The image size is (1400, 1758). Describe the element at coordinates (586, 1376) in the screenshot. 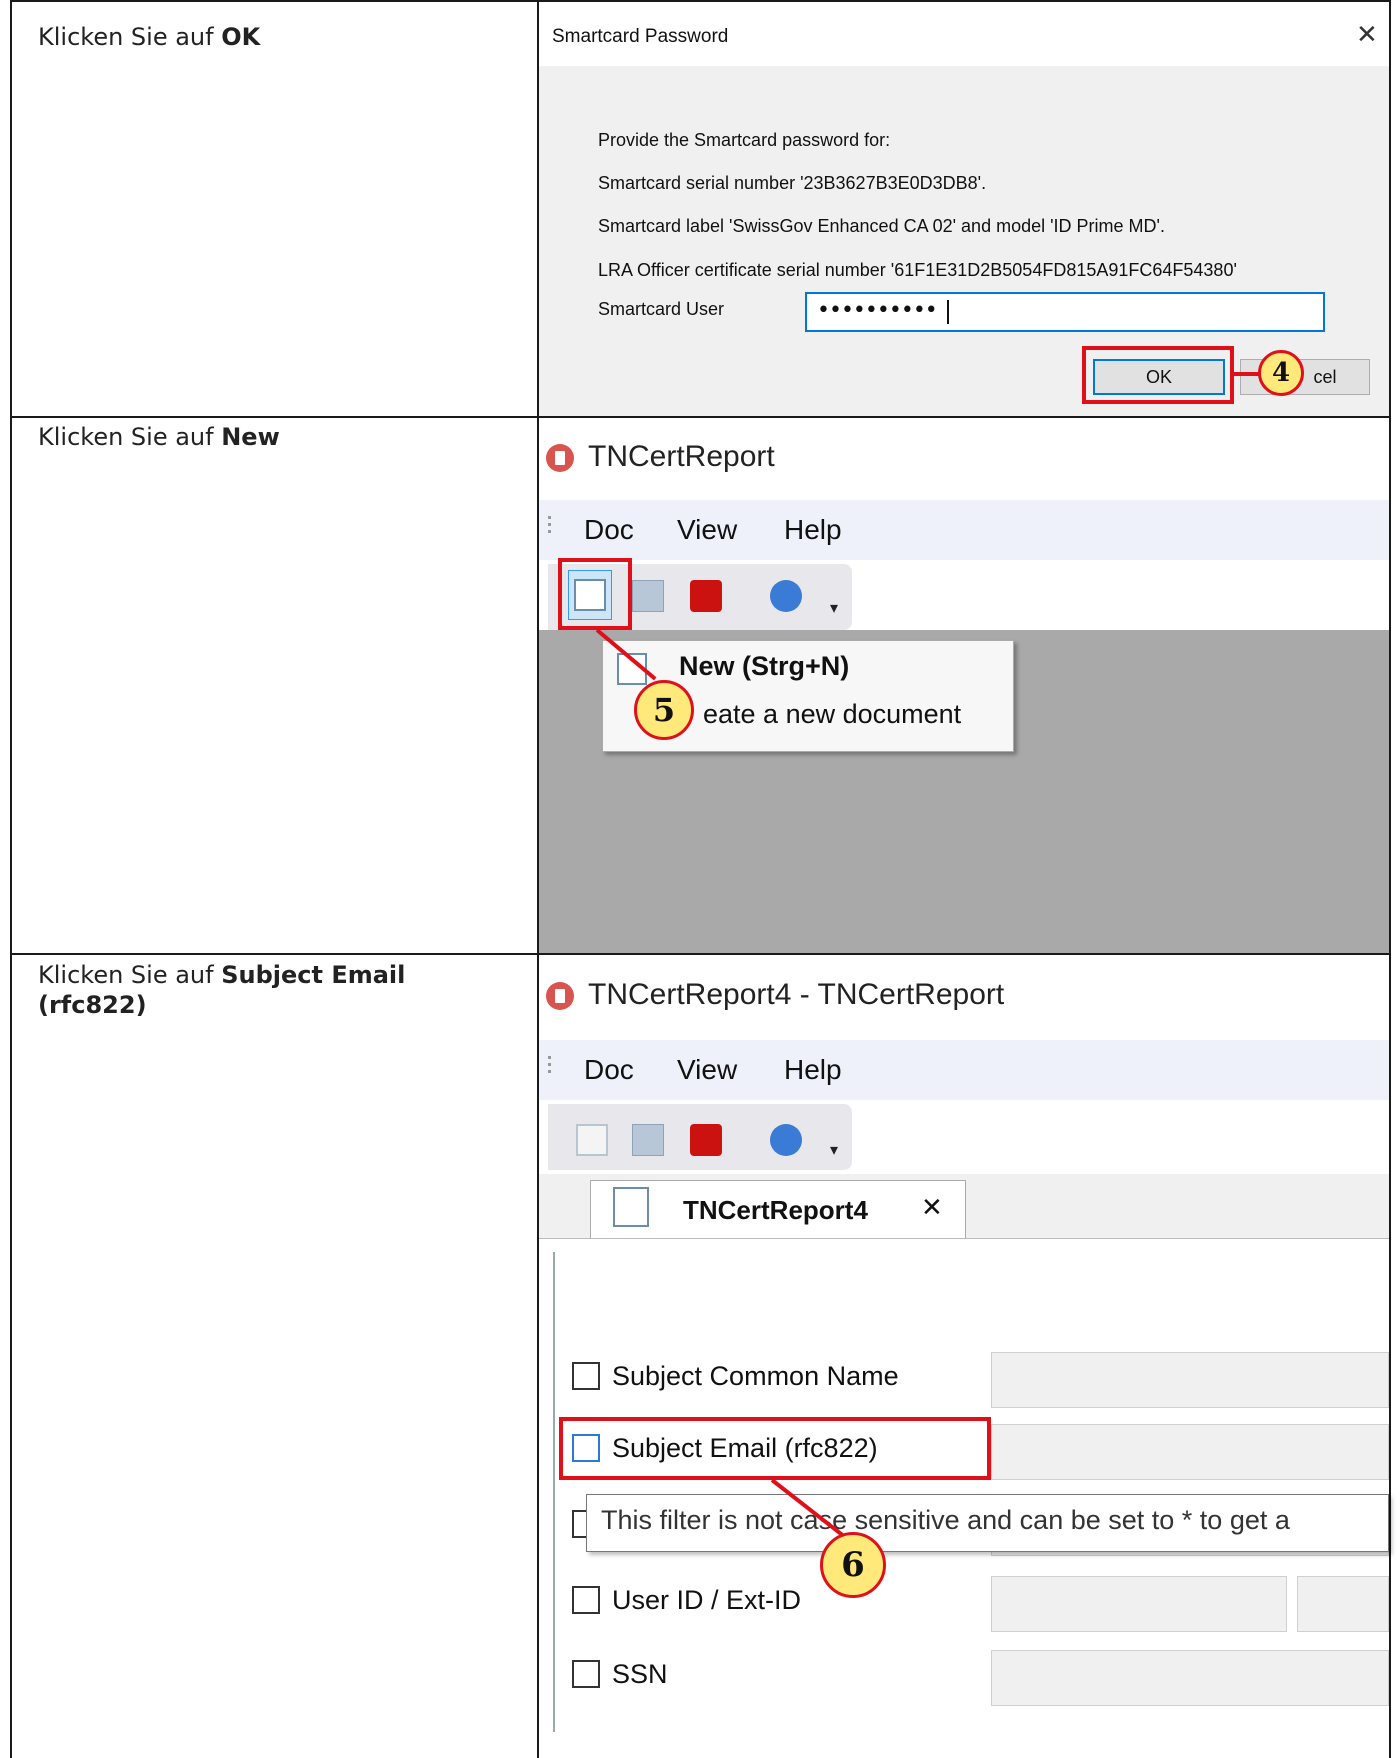

I see `subject-common-name-checkbox` at that location.